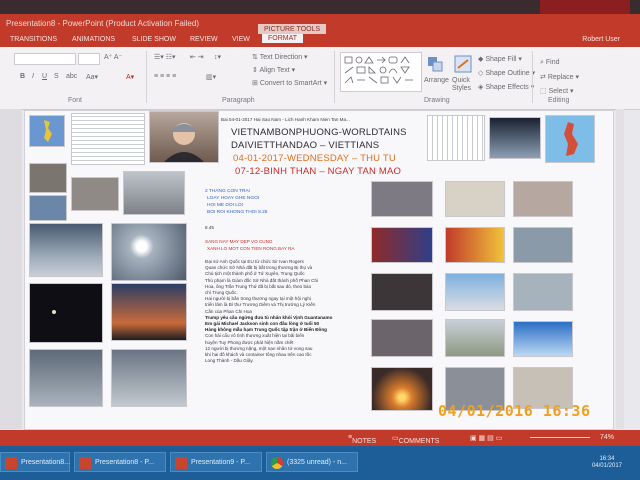 The height and width of the screenshot is (480, 640). I want to click on shapes-gallery, so click(381, 72).